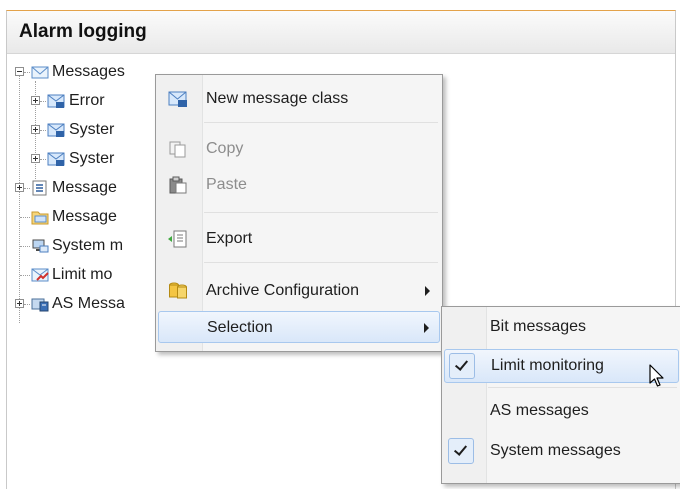 This screenshot has width=680, height=489. Describe the element at coordinates (299, 239) in the screenshot. I see `menu-item-export: Export` at that location.